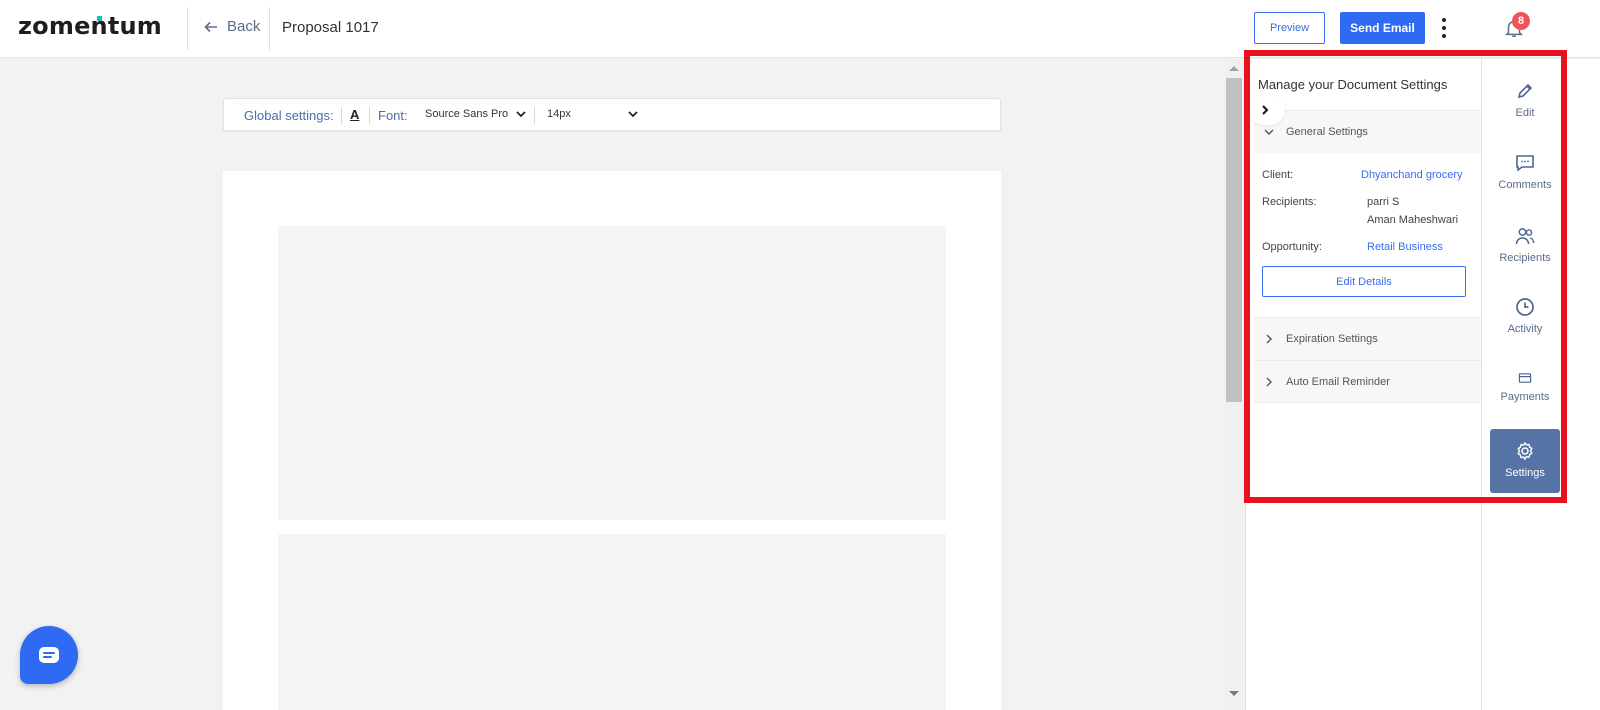 This screenshot has height=710, width=1600. What do you see at coordinates (1234, 240) in the screenshot?
I see `scrollbar-thumb` at bounding box center [1234, 240].